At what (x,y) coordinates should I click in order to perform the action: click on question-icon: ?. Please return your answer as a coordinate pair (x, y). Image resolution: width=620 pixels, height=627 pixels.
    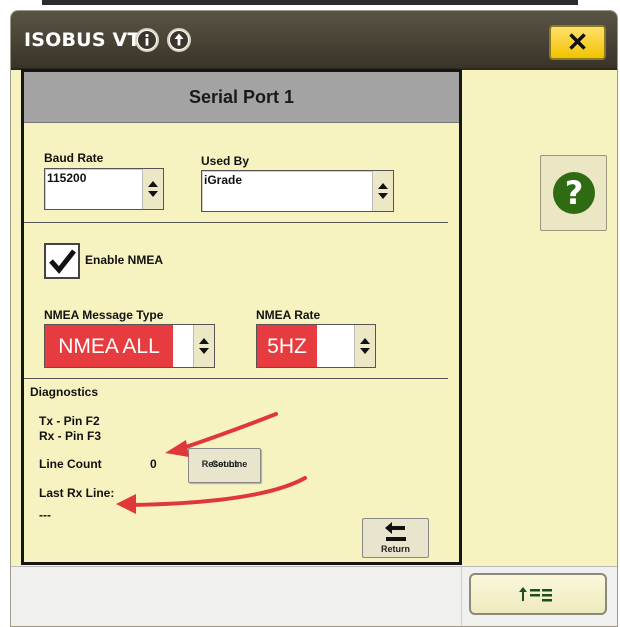
    Looking at the image, I should click on (574, 193).